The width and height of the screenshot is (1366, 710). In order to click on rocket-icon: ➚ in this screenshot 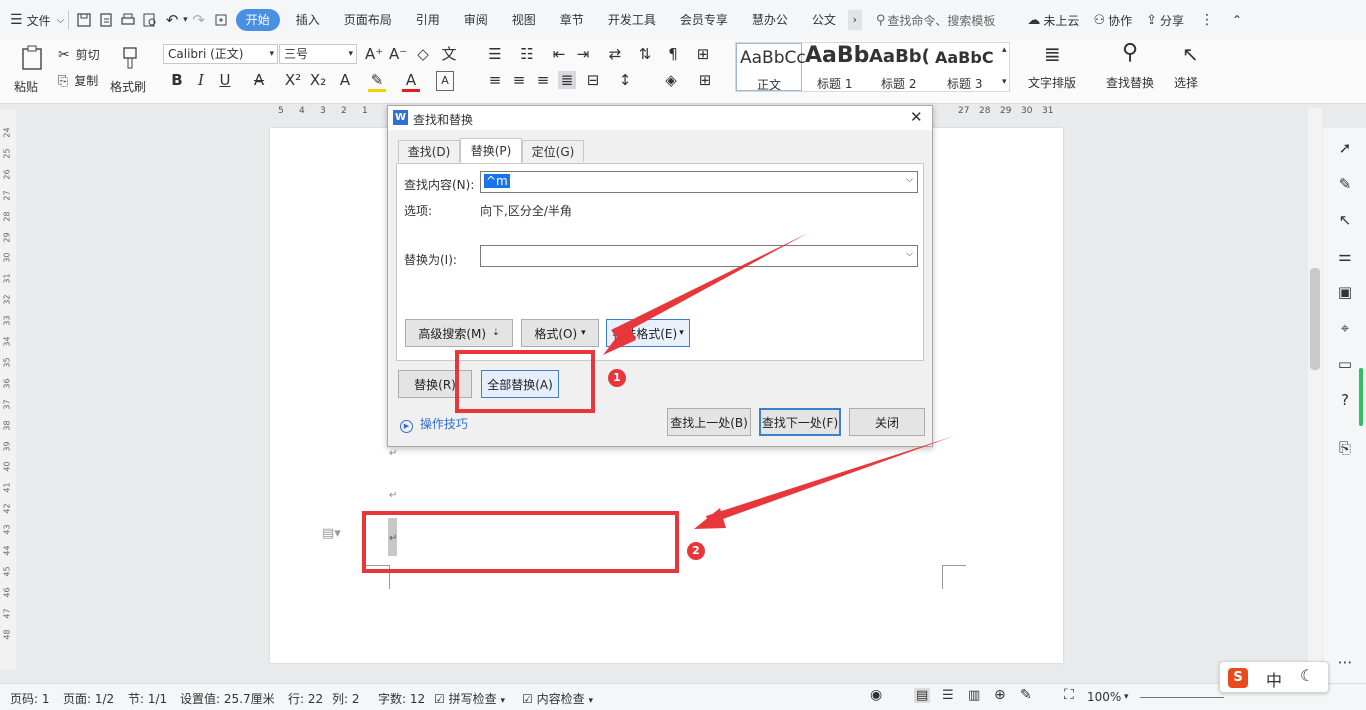, I will do `click(1345, 148)`.